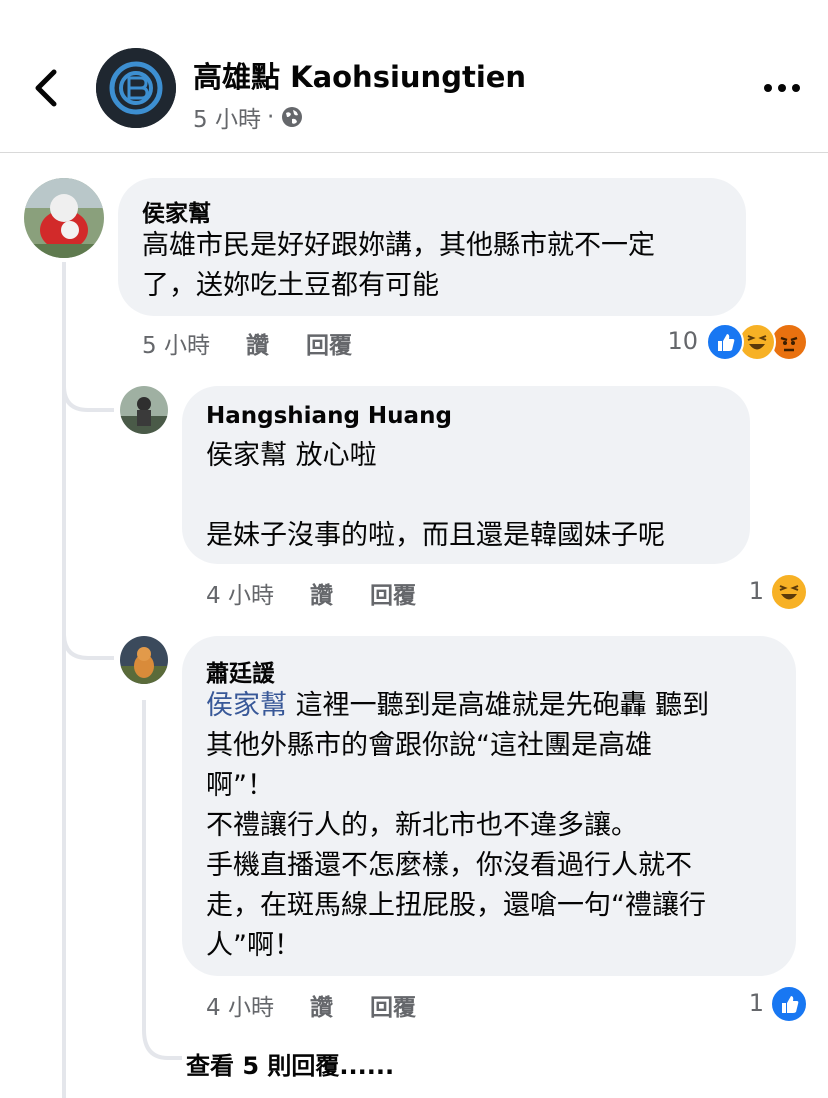 The width and height of the screenshot is (828, 1098). I want to click on chevron-left-icon, so click(46, 88).